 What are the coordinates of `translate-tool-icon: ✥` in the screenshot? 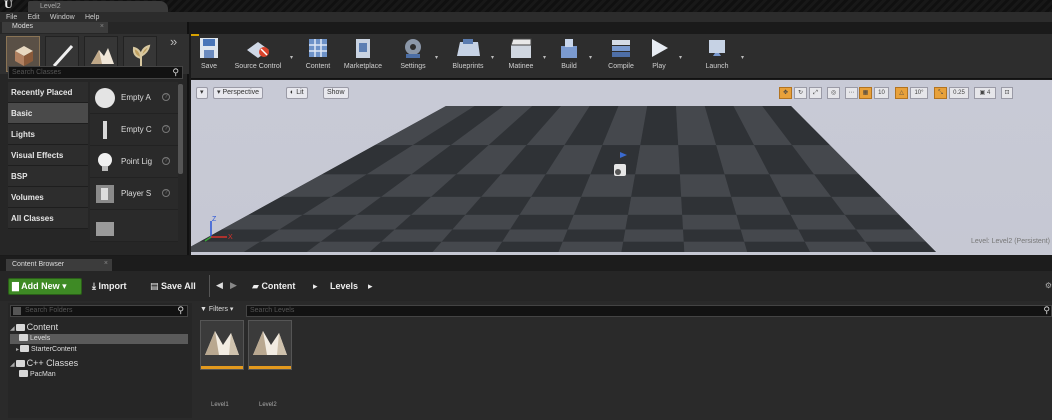 It's located at (785, 93).